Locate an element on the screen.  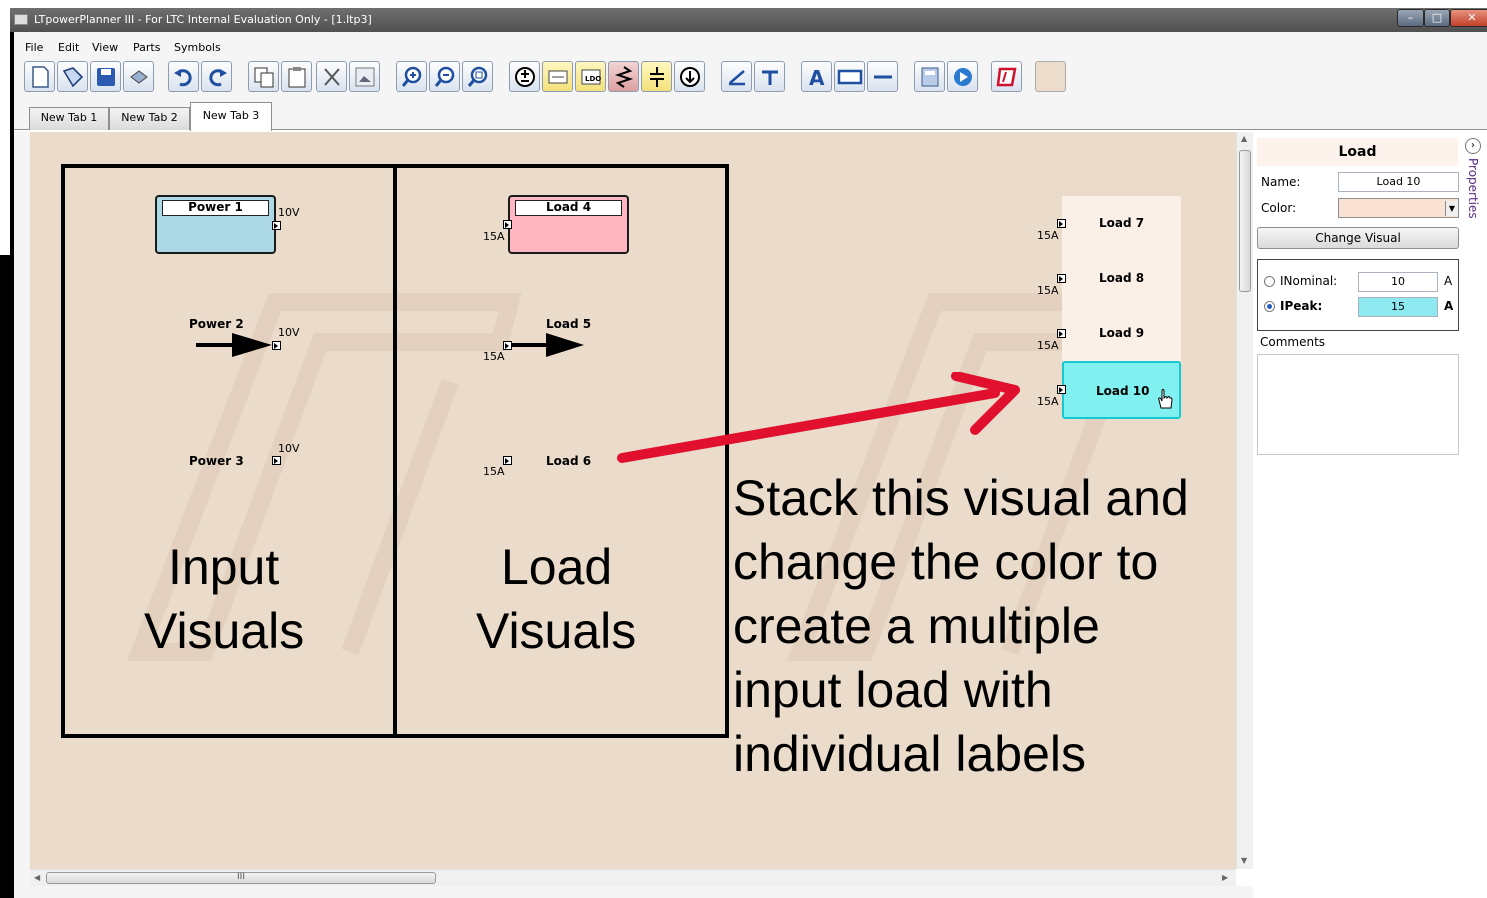
load-7-label: Load 7 is located at coordinates (1122, 223).